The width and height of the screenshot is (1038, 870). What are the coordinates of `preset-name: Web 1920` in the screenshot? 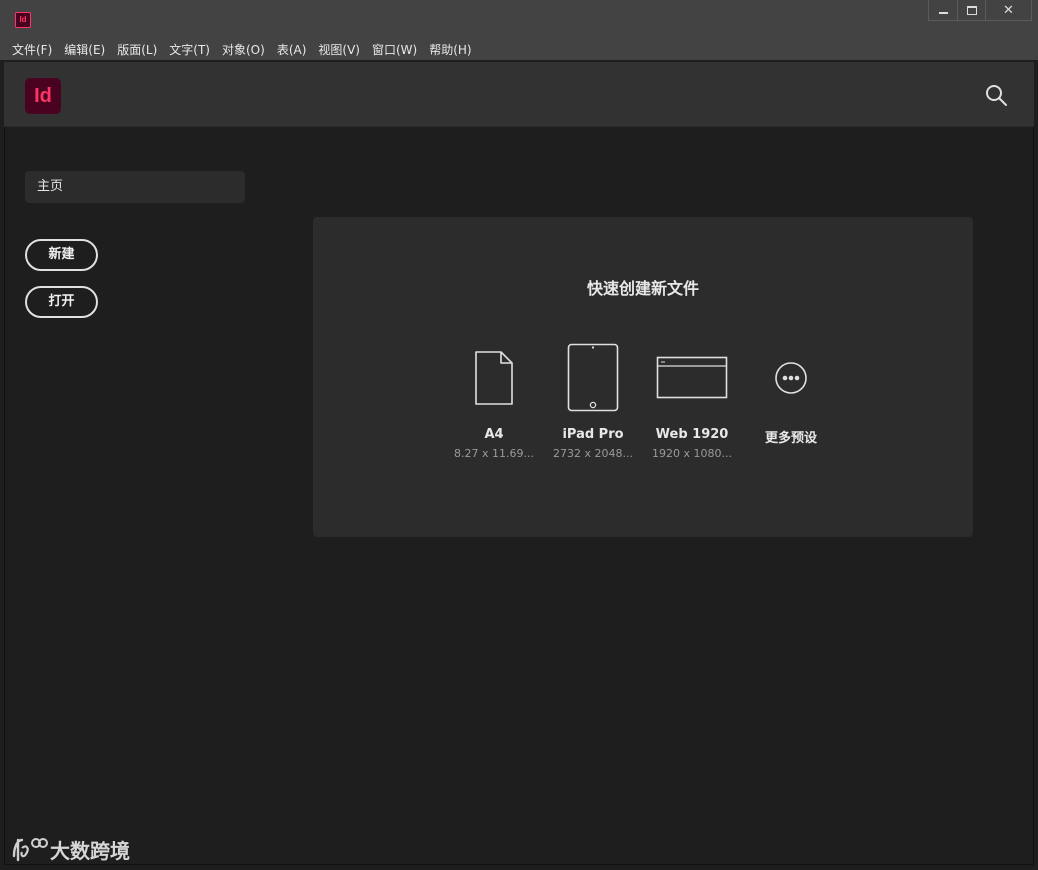 It's located at (692, 434).